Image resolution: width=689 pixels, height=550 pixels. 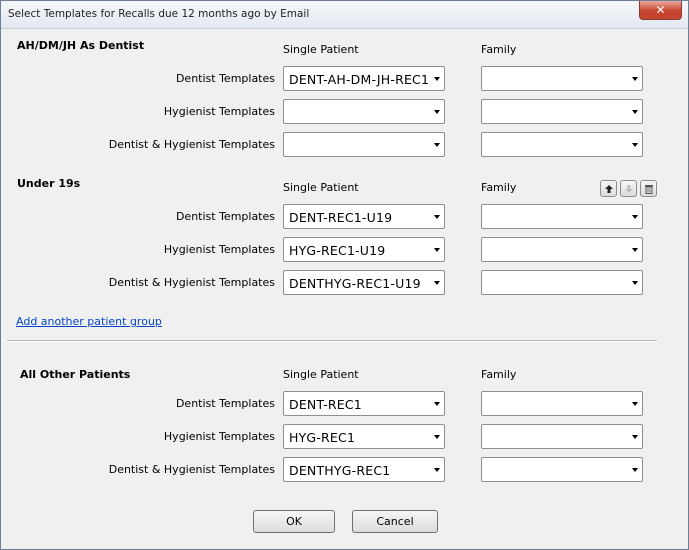 What do you see at coordinates (355, 283) in the screenshot?
I see `selected-value: DENTHYG-REC1-U19` at bounding box center [355, 283].